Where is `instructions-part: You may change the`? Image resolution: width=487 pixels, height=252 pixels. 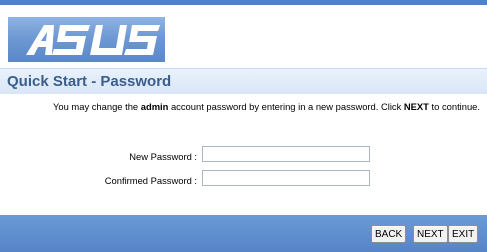
instructions-part: You may change the is located at coordinates (97, 106).